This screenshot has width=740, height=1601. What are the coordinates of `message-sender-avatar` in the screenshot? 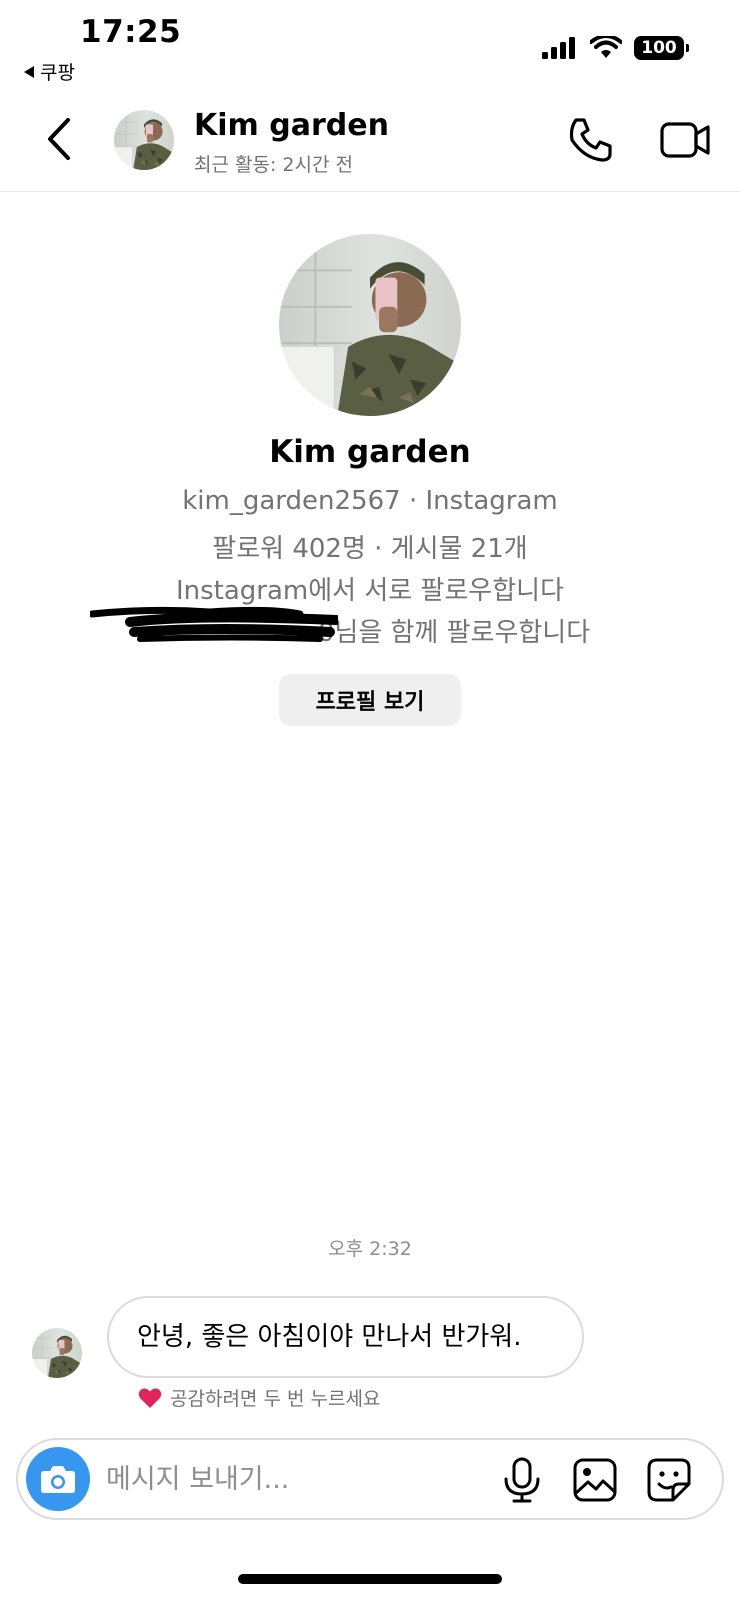 It's located at (57, 1353).